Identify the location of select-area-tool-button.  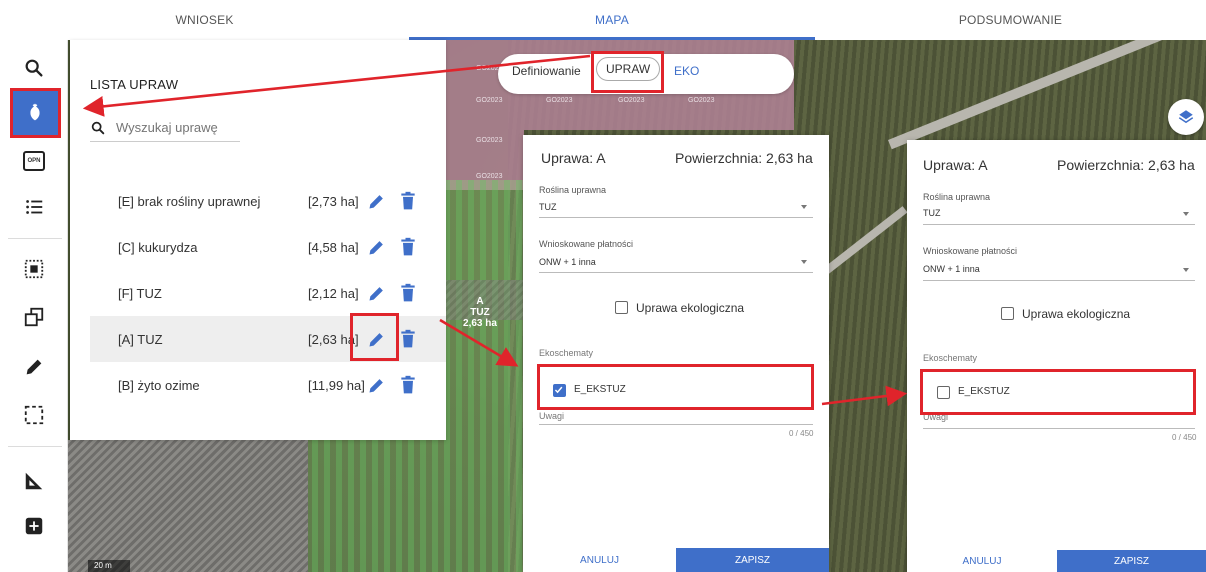
(34, 269).